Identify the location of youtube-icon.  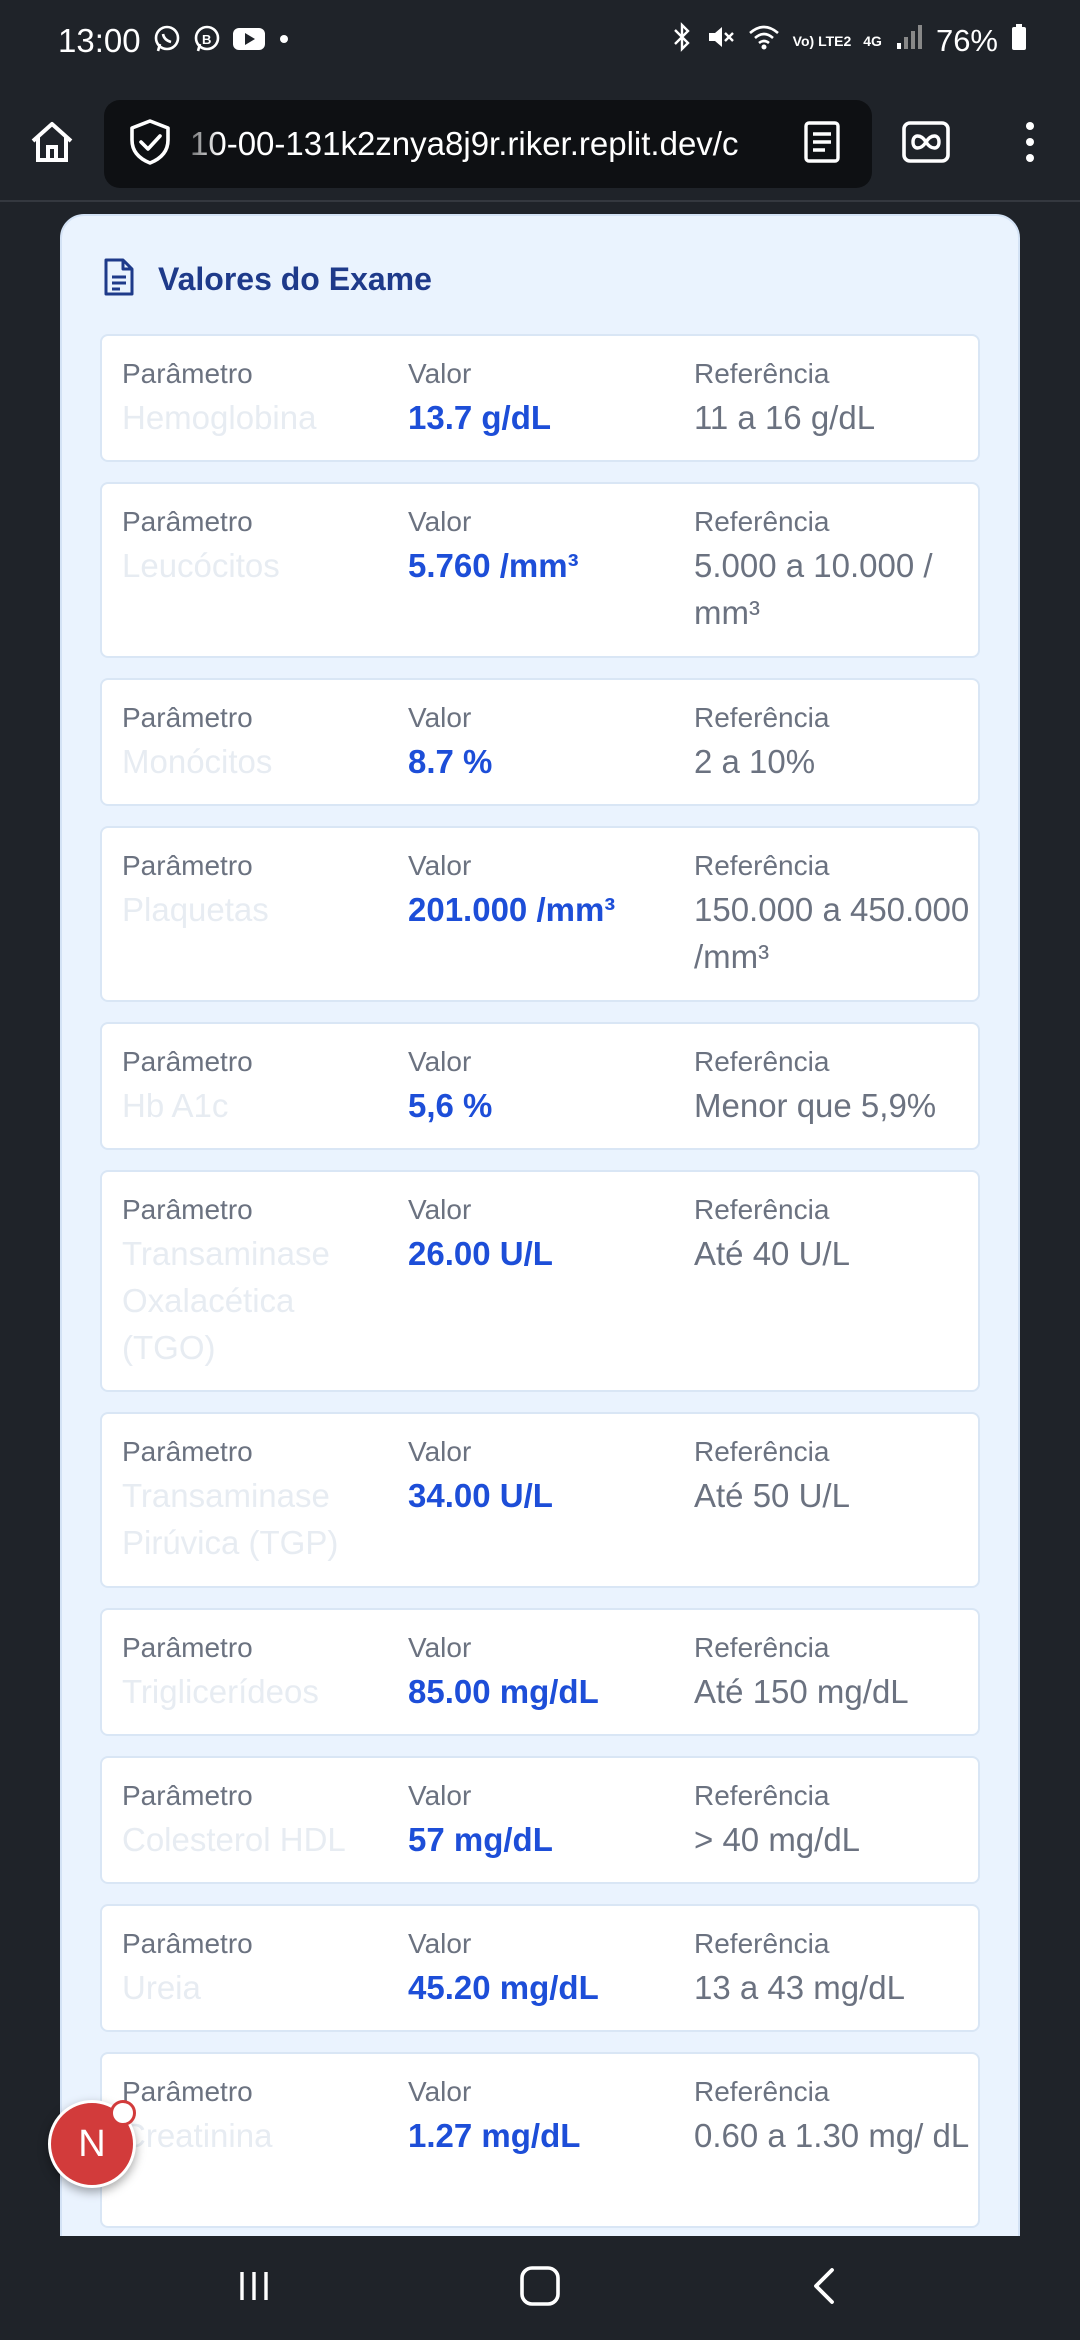
(249, 41).